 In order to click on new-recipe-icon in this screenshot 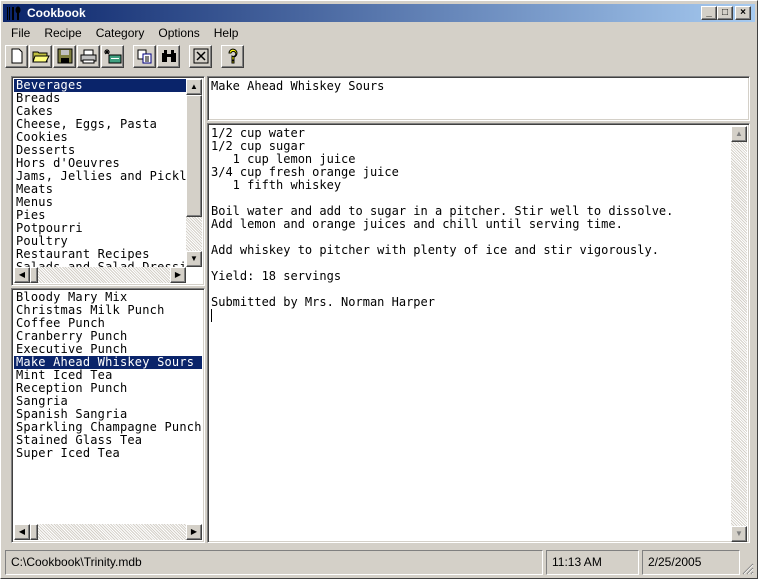, I will do `click(112, 55)`.